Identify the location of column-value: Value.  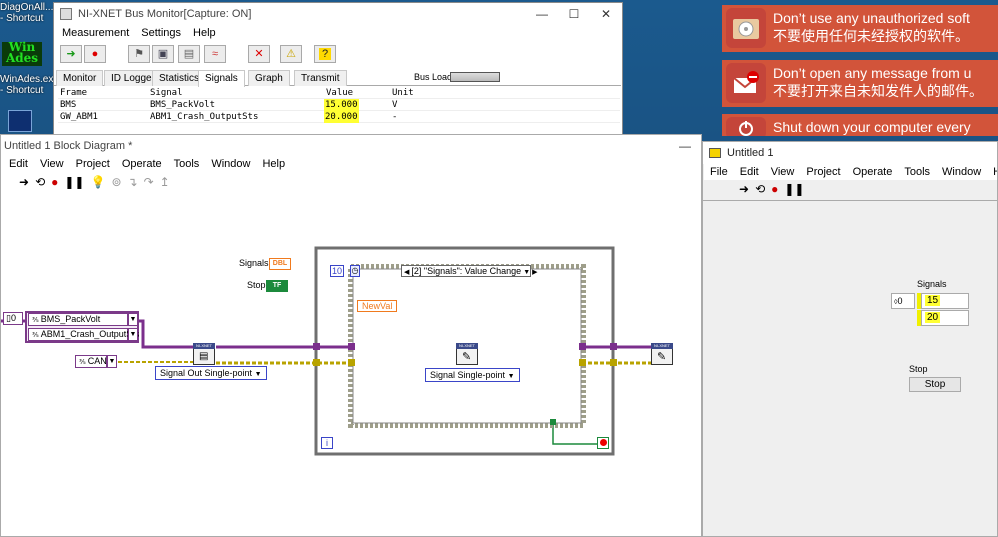
(339, 93).